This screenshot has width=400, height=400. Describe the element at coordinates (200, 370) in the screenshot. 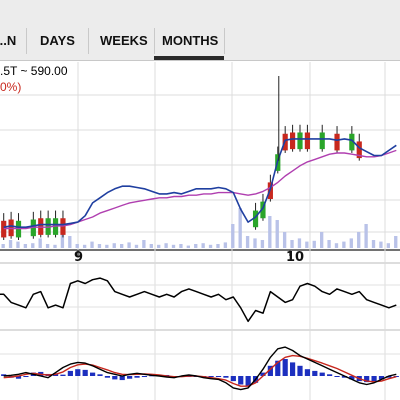

I see `macd-signal-line` at that location.